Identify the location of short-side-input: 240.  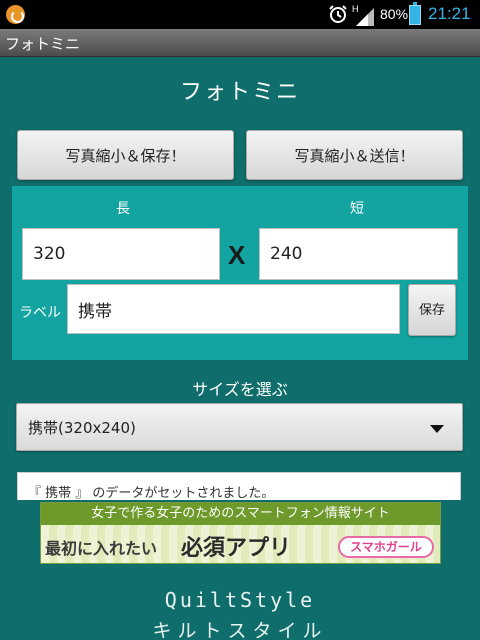
(358, 254).